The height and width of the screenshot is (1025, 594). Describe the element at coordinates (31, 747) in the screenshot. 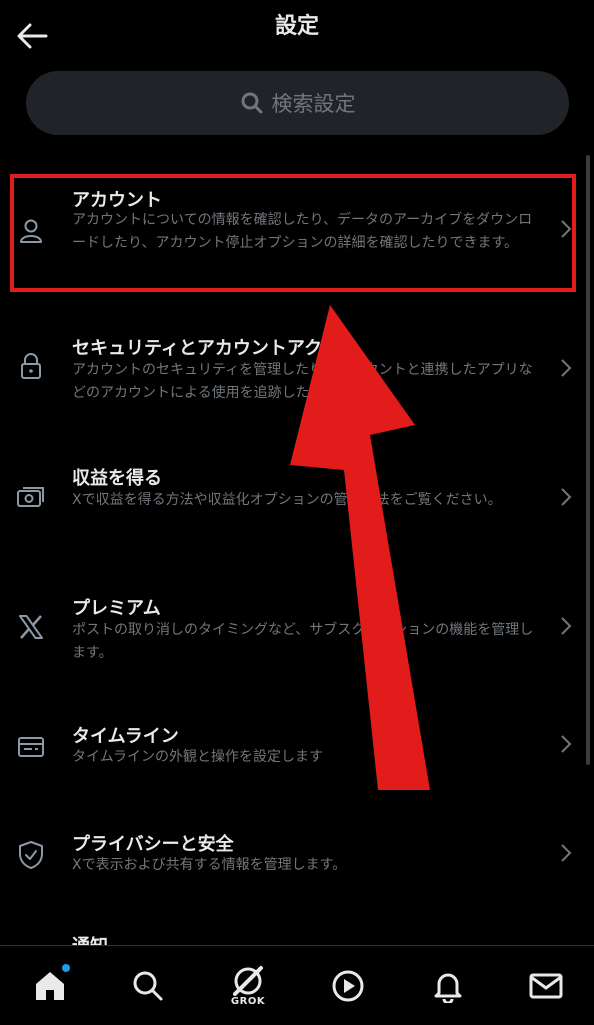

I see `timeline-icon` at that location.